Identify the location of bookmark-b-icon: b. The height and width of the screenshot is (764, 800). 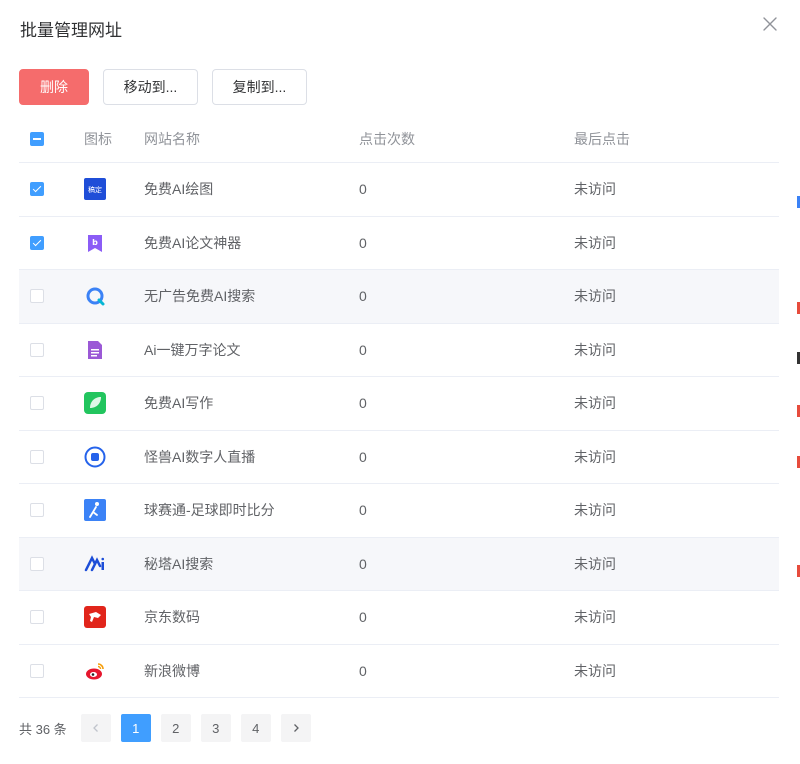
(95, 243).